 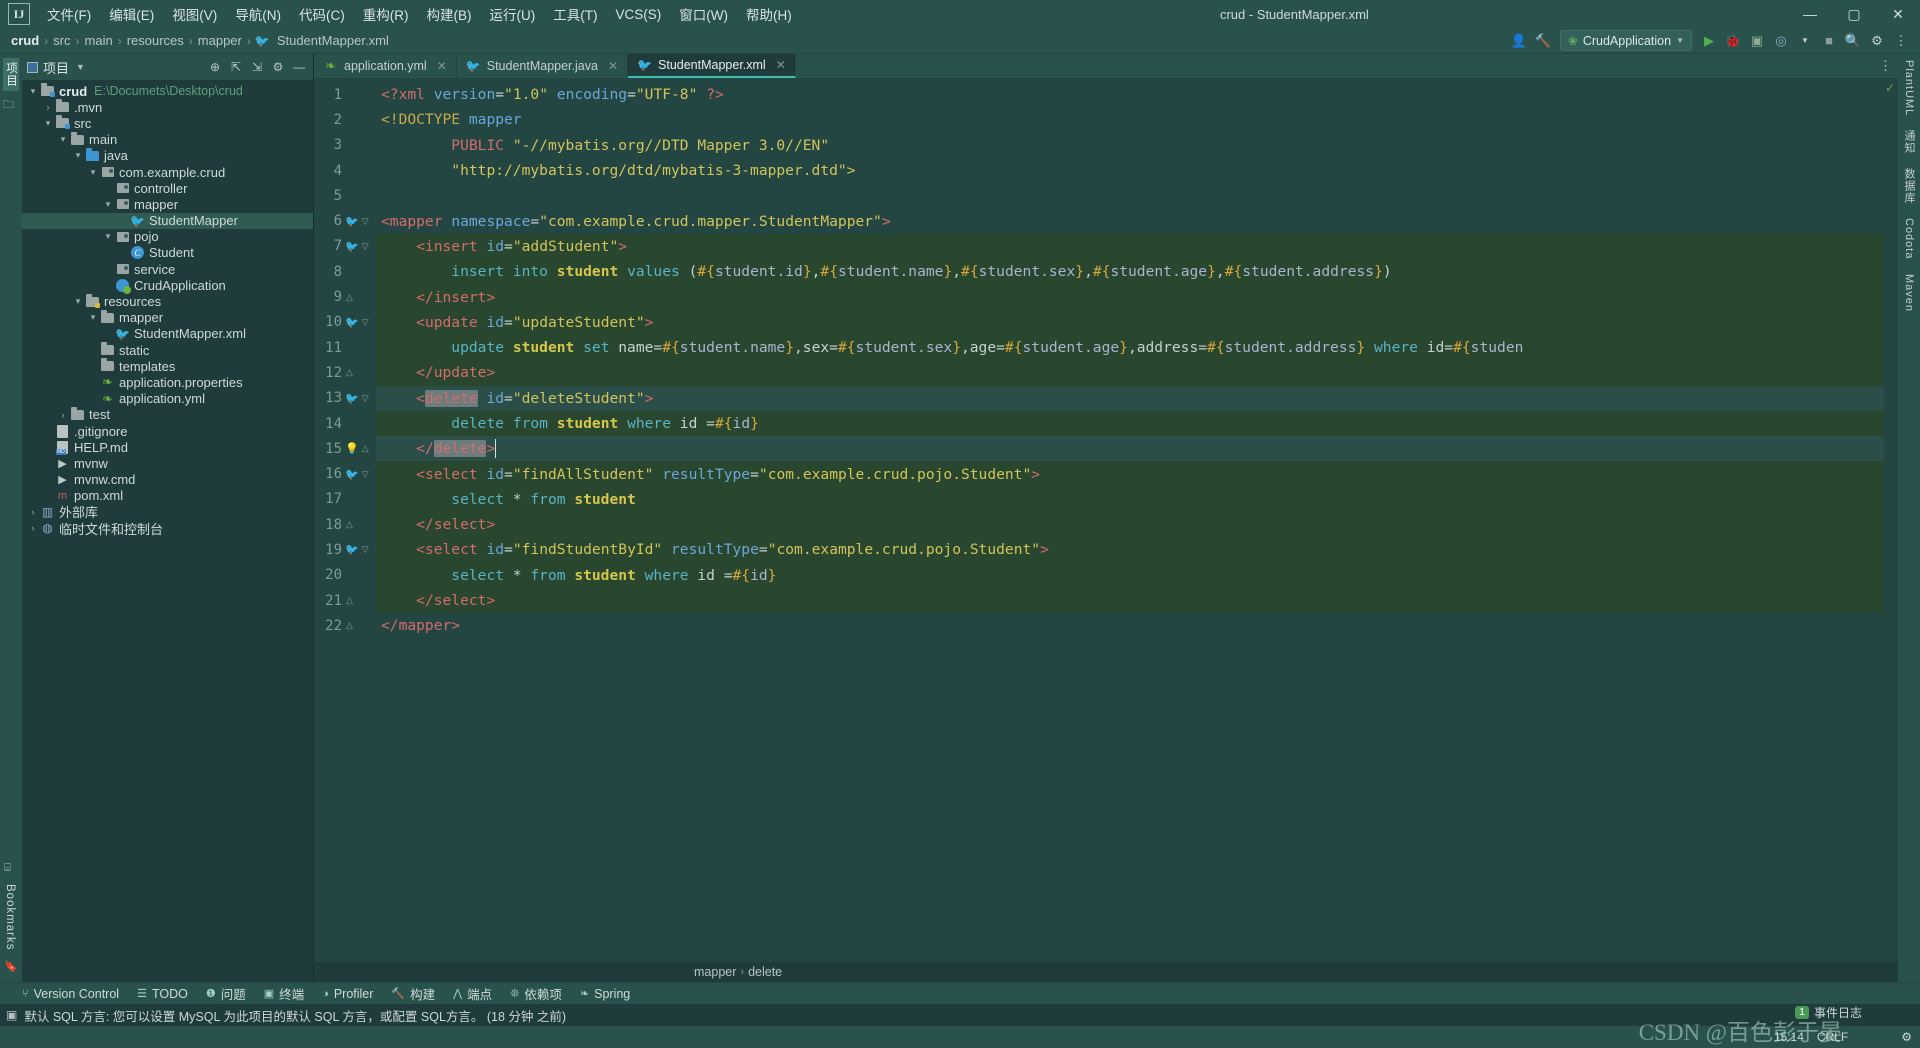 What do you see at coordinates (61, 40) in the screenshot?
I see `breadcrumb-src: src` at bounding box center [61, 40].